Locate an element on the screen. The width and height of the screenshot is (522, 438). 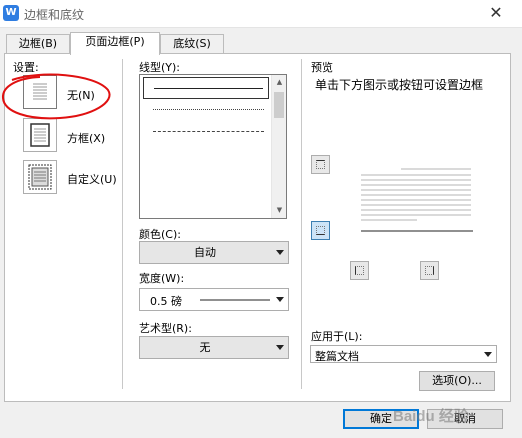
line-style-dotted is located at coordinates (206, 110).